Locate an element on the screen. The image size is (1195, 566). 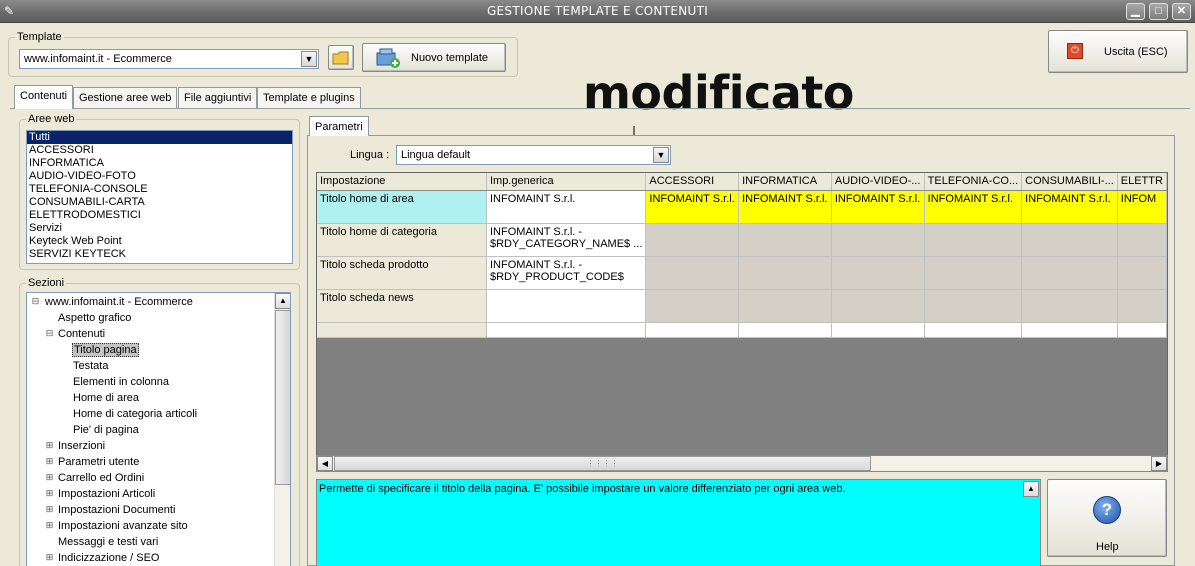
table-row: Titolo scheda news is located at coordinates (742, 306).